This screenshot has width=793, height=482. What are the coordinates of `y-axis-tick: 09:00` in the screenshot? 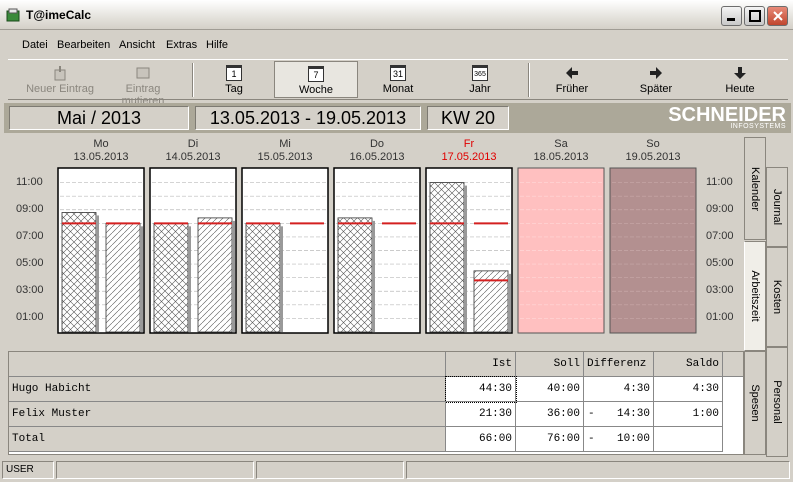 It's located at (30, 208).